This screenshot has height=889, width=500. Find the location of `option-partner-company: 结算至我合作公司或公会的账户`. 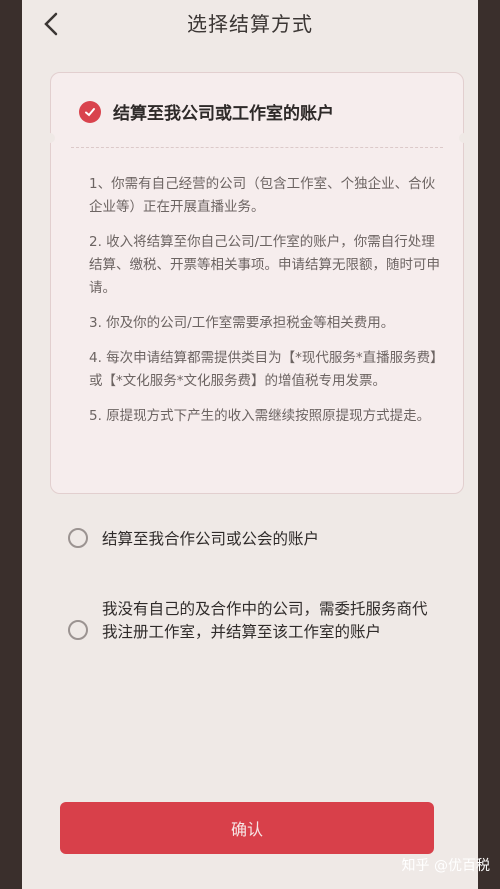

option-partner-company: 结算至我合作公司或公会的账户 is located at coordinates (253, 539).